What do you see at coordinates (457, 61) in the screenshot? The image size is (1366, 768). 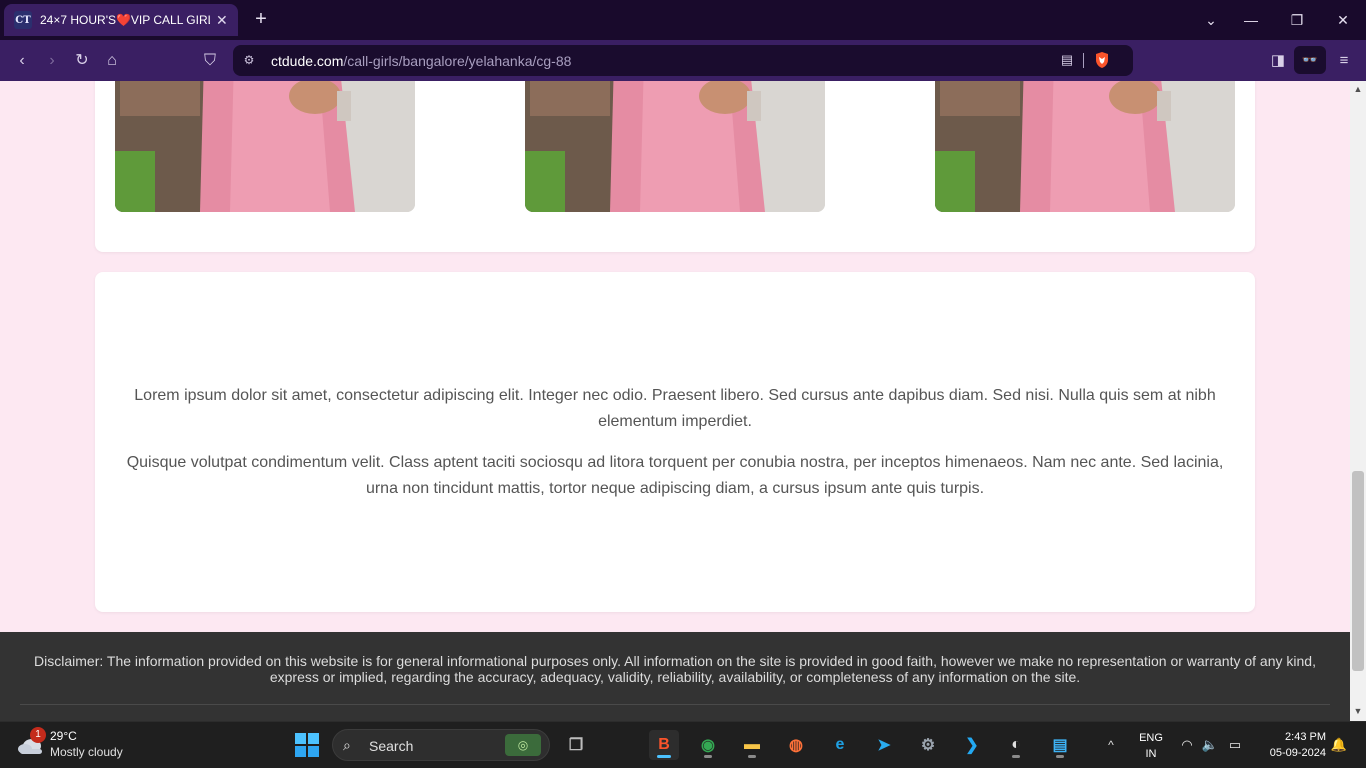 I see `url-path: /call-girls/bangalore/yelahanka/cg-88` at bounding box center [457, 61].